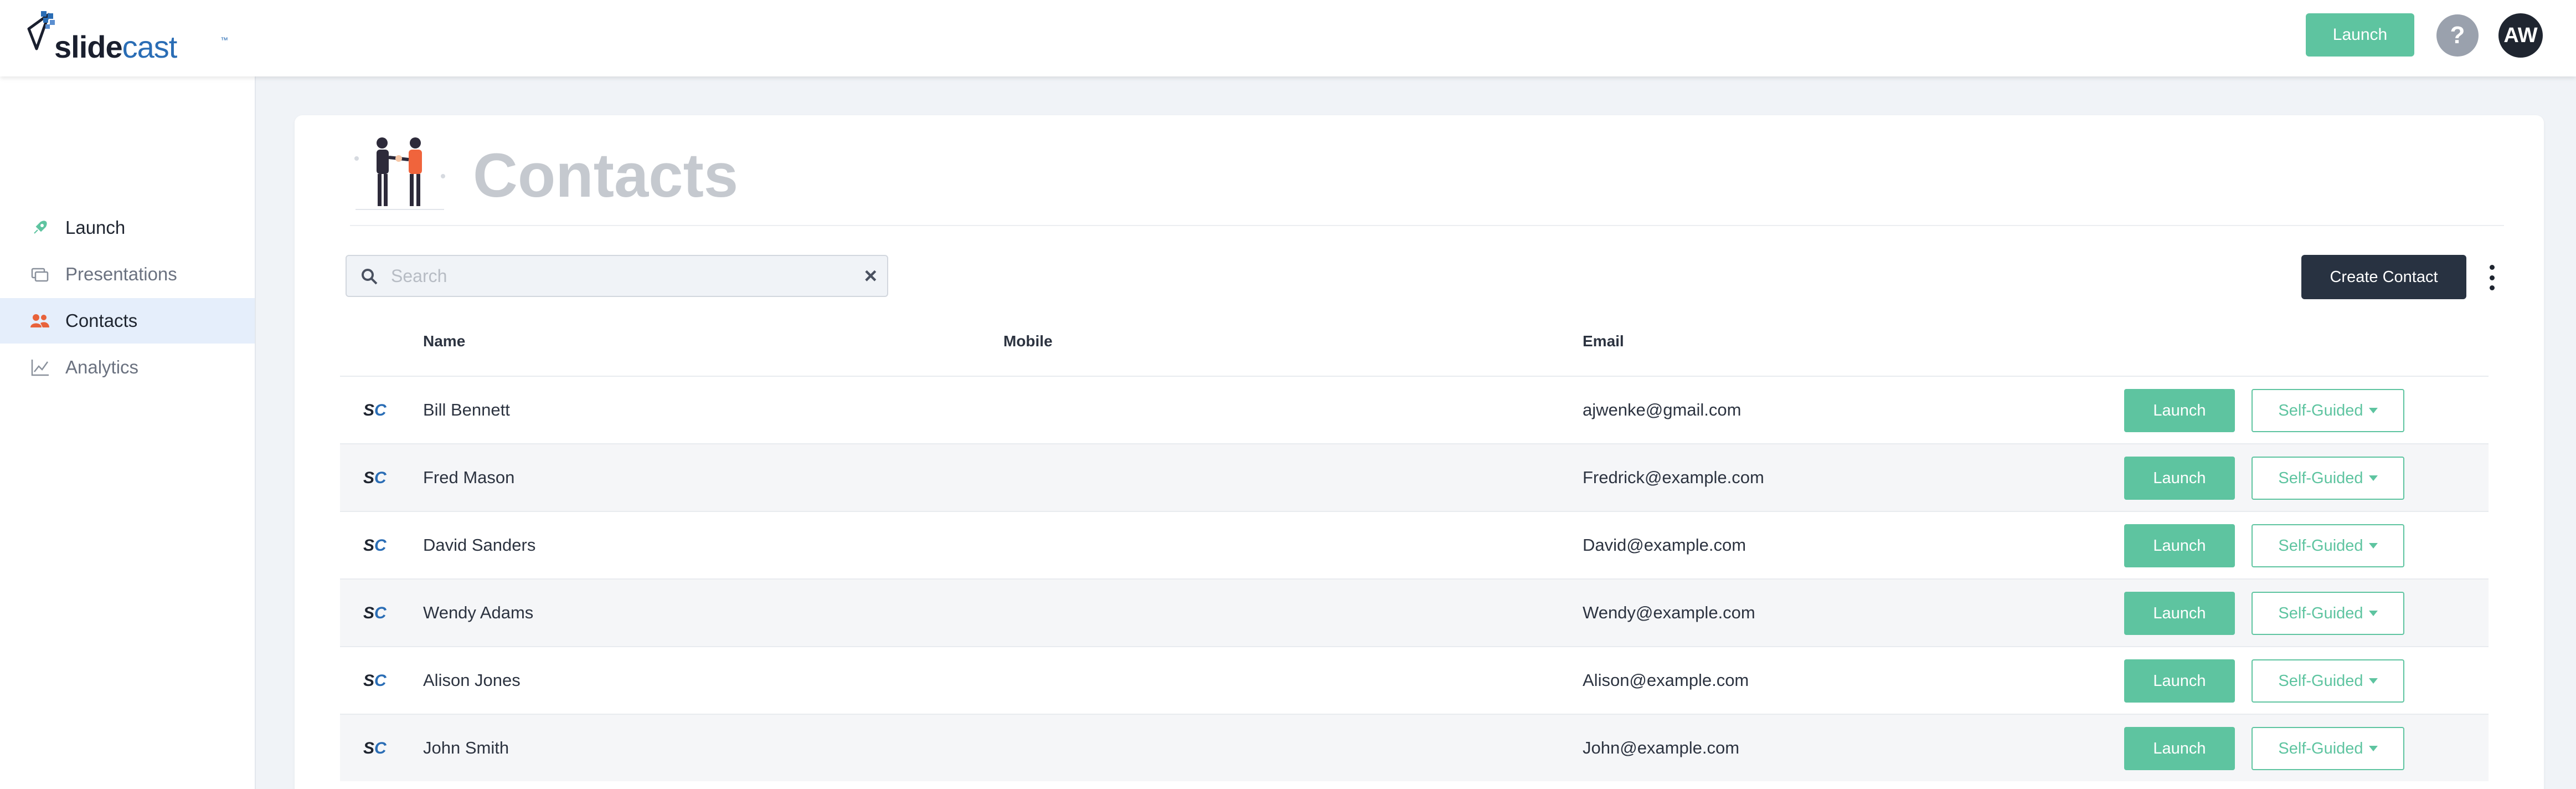 Image resolution: width=2576 pixels, height=789 pixels. I want to click on search-icon, so click(369, 278).